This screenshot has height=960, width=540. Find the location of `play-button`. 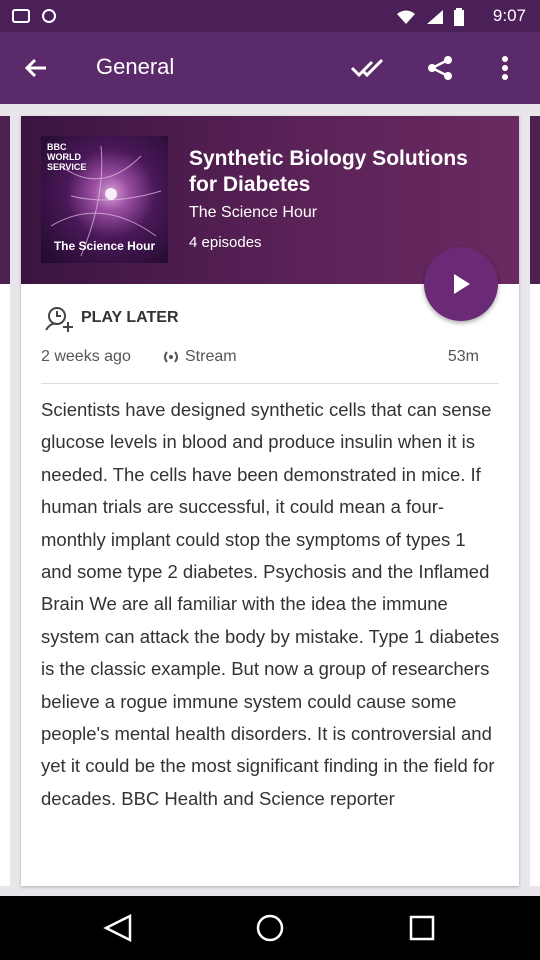

play-button is located at coordinates (461, 284).